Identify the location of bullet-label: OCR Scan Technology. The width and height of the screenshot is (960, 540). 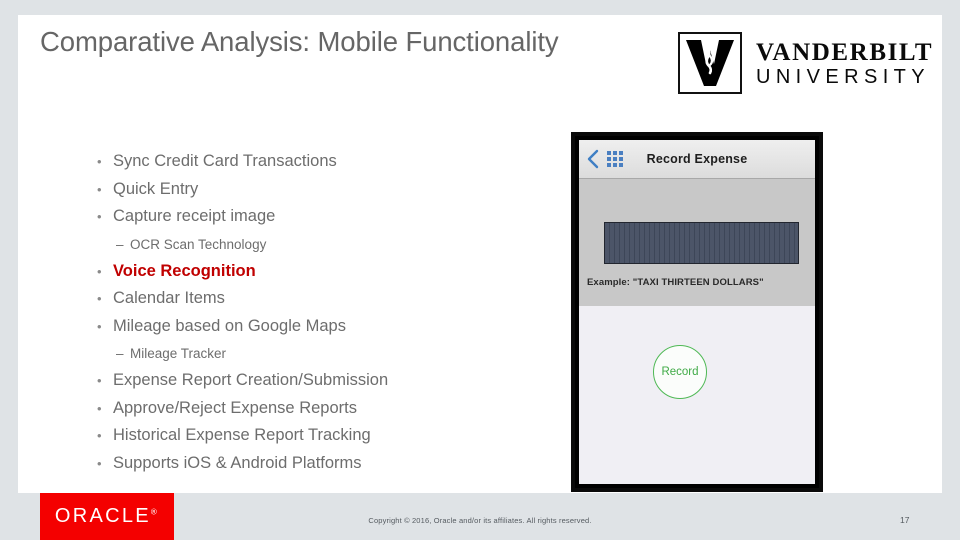
(198, 244).